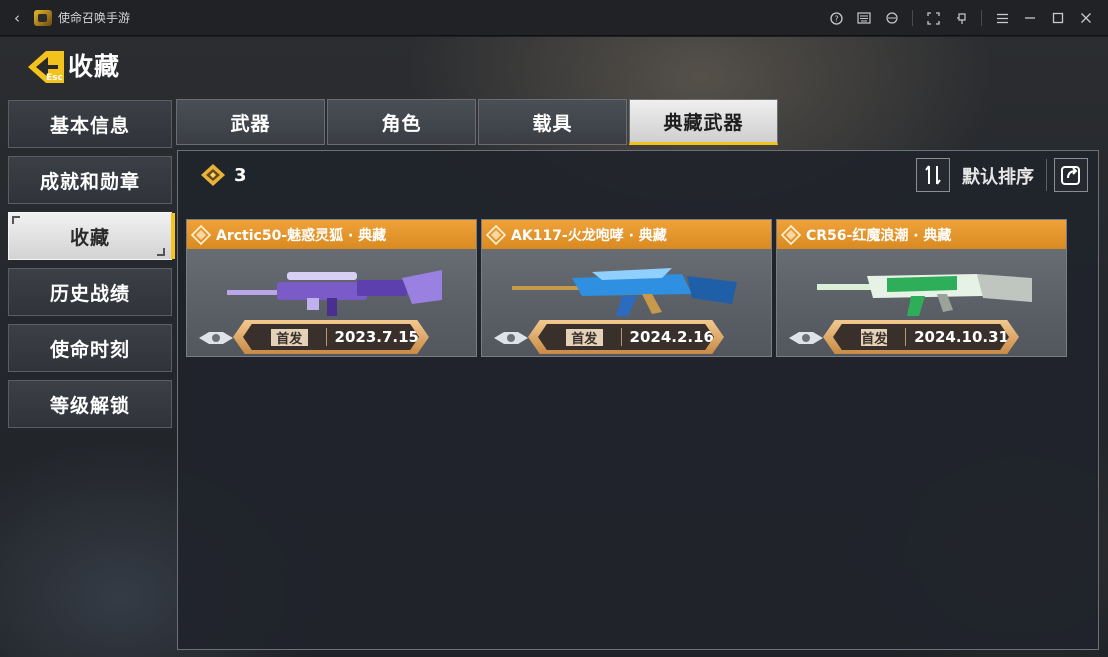 The height and width of the screenshot is (657, 1108). I want to click on sort-label: 默认排序, so click(998, 176).